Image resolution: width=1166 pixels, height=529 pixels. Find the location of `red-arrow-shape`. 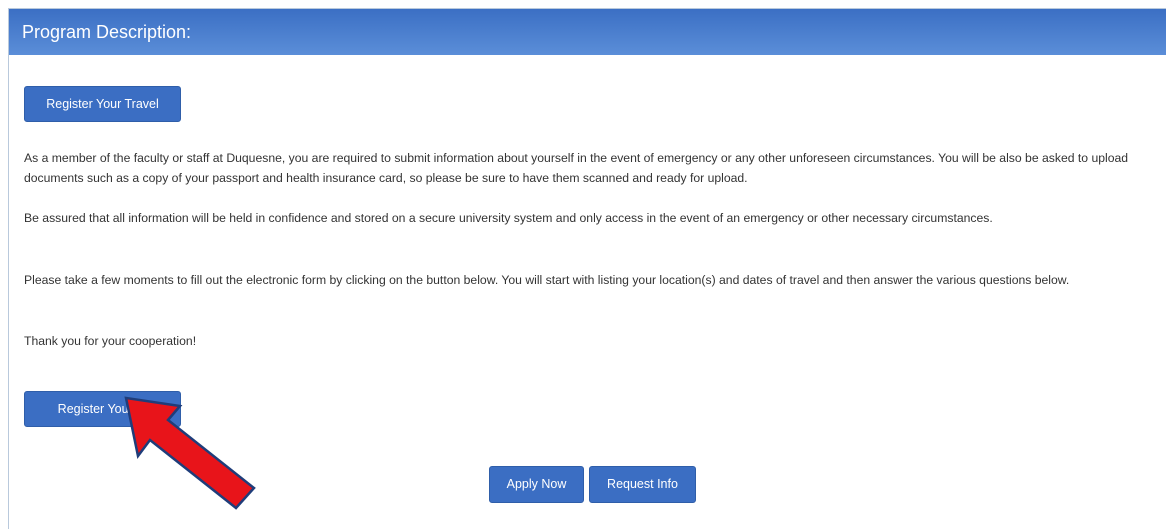

red-arrow-shape is located at coordinates (190, 453).